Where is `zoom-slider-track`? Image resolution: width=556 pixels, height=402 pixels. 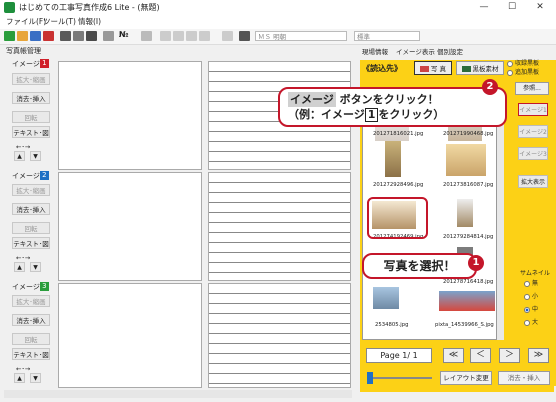 zoom-slider-track is located at coordinates (402, 378).